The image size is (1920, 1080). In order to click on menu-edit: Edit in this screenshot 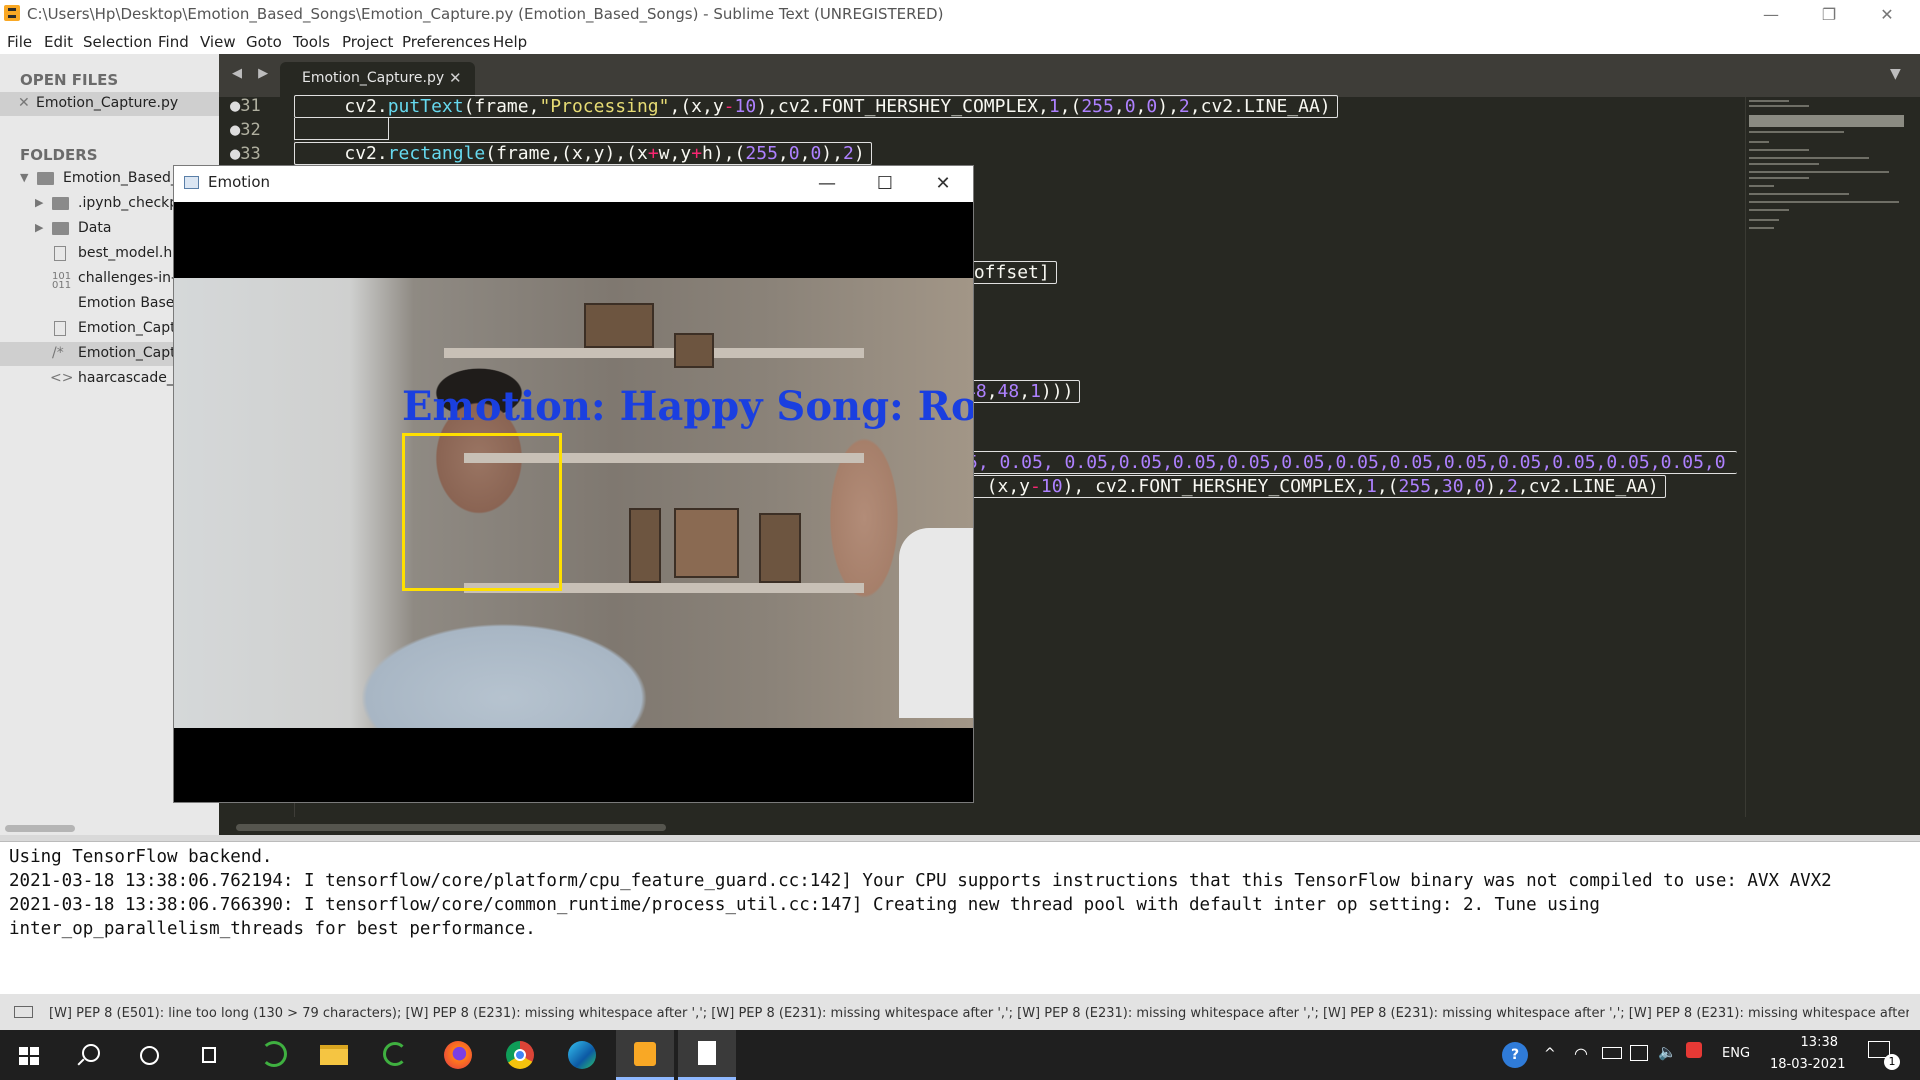, I will do `click(58, 42)`.